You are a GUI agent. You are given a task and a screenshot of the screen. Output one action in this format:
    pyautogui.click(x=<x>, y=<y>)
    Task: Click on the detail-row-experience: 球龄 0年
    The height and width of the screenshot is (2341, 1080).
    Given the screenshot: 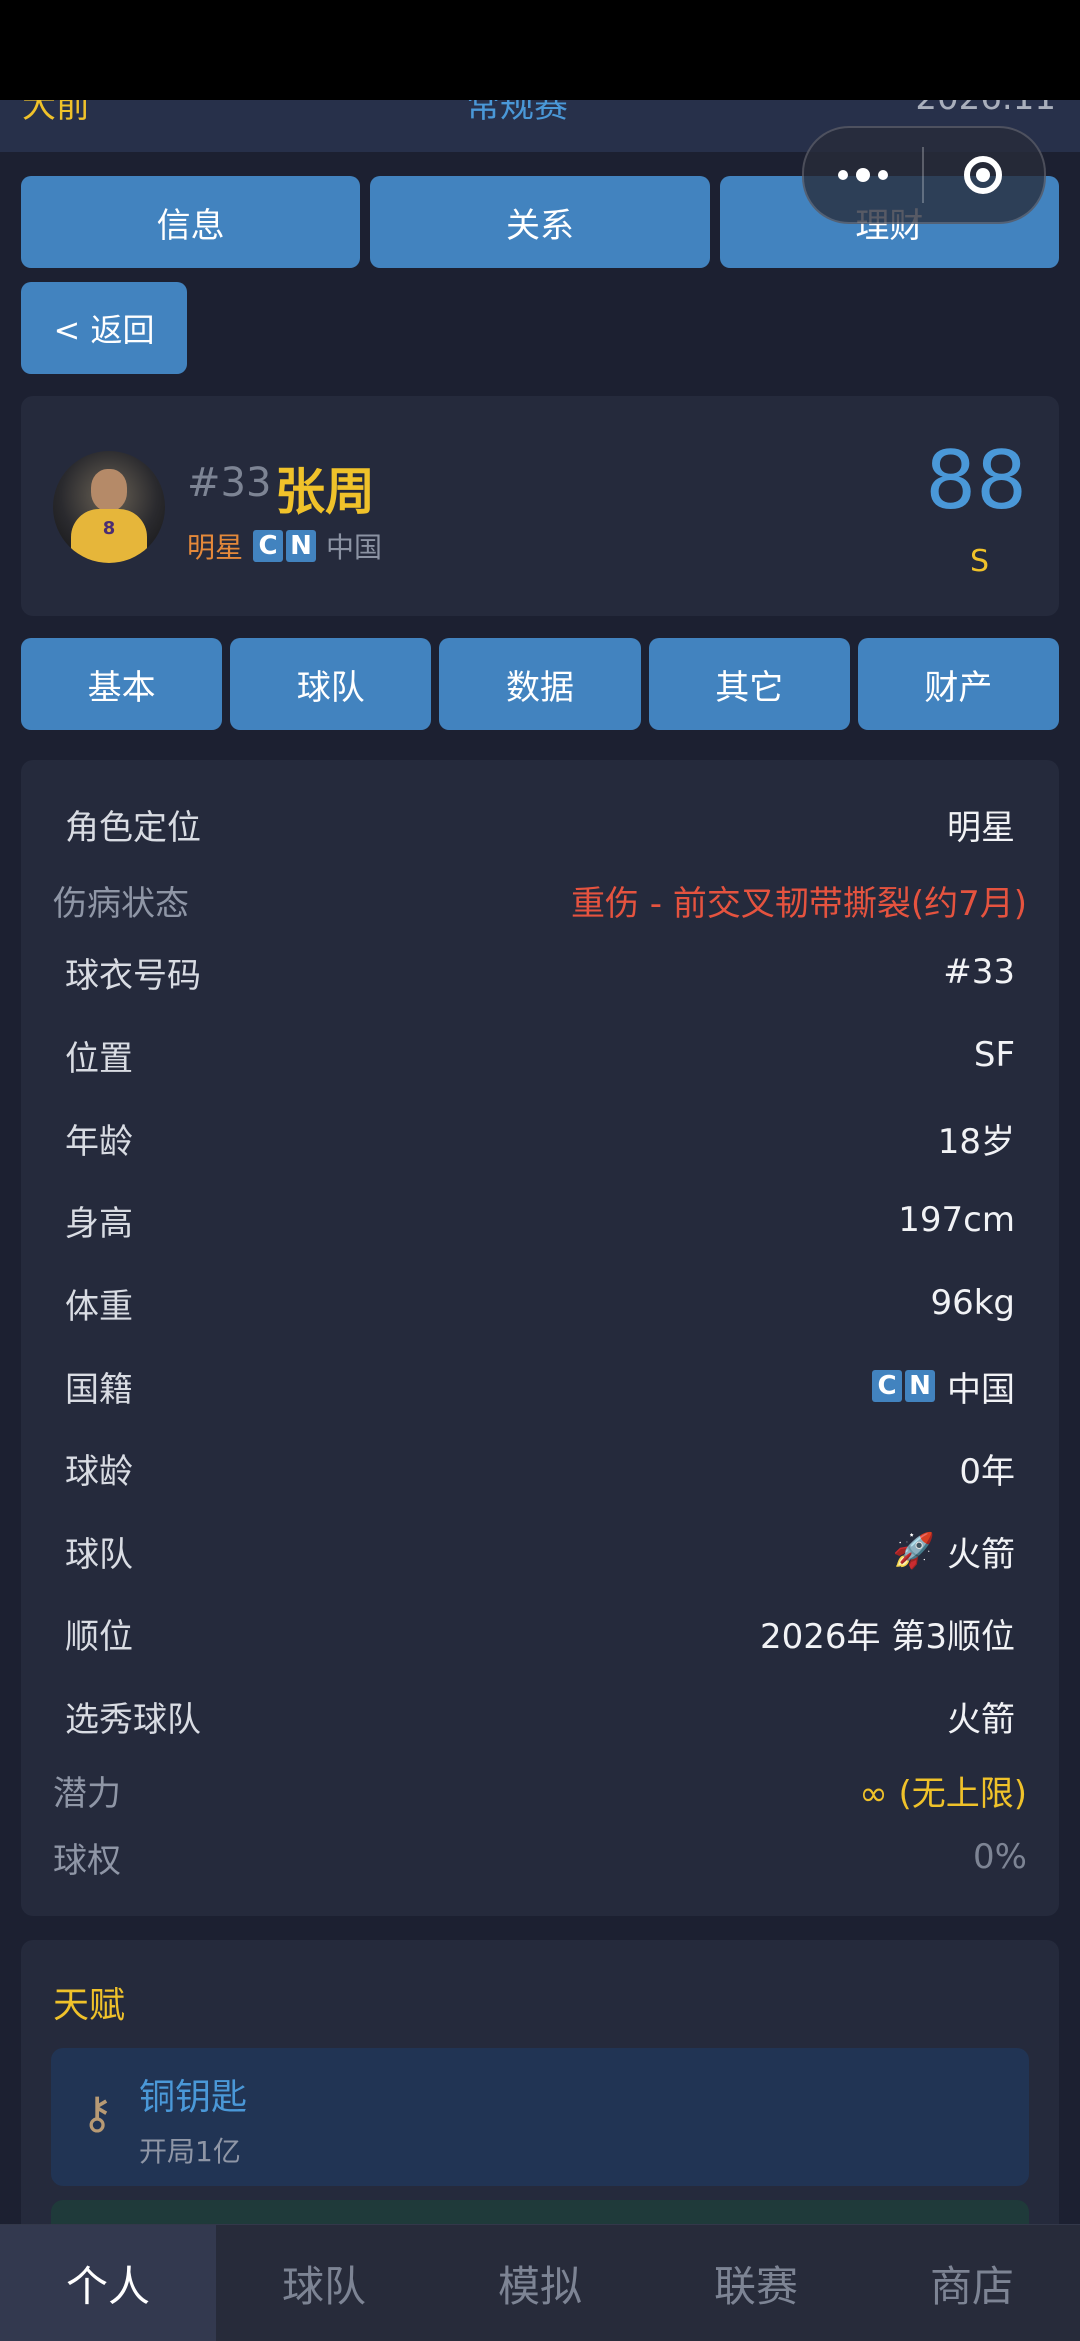 What is the action you would take?
    pyautogui.click(x=540, y=1468)
    